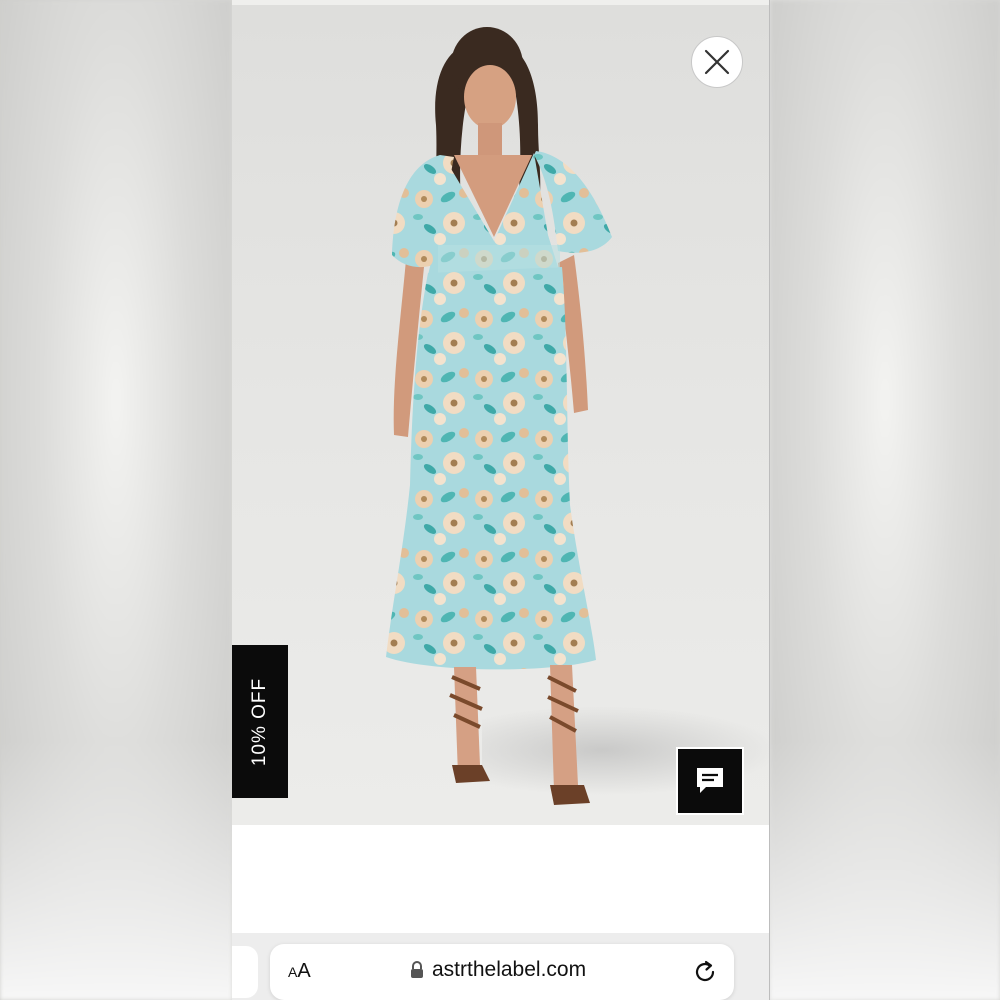 Image resolution: width=1000 pixels, height=1000 pixels. What do you see at coordinates (245, 972) in the screenshot?
I see `previous-tab-edge` at bounding box center [245, 972].